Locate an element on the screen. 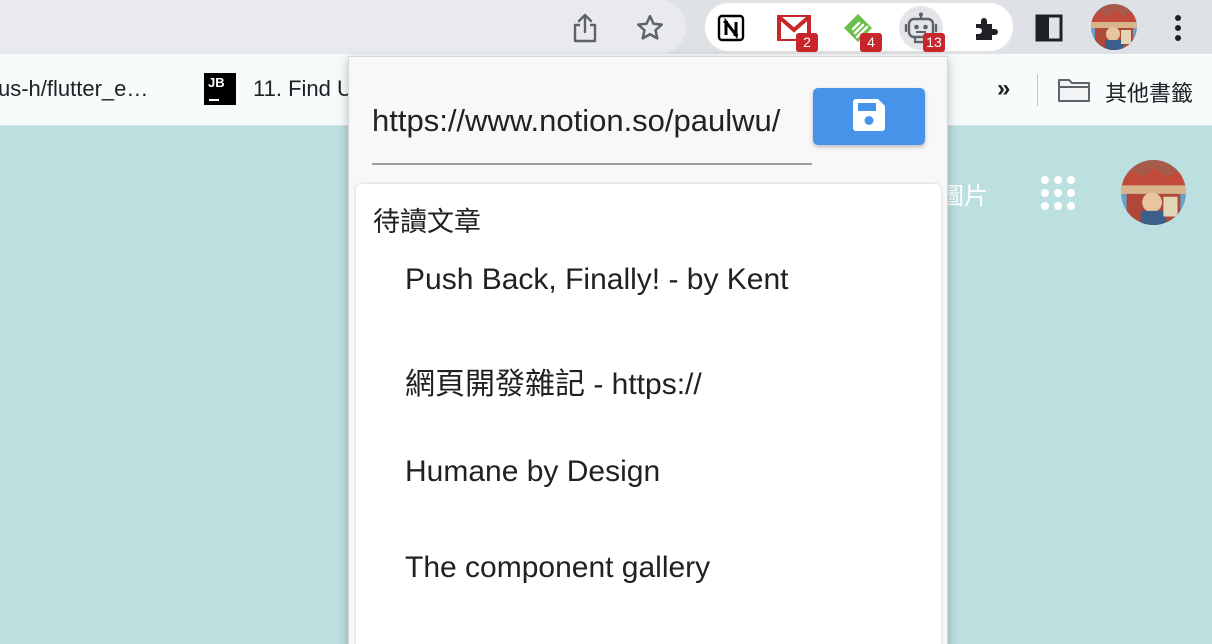 Image resolution: width=1212 pixels, height=644 pixels. notion-extension-icon is located at coordinates (731, 28).